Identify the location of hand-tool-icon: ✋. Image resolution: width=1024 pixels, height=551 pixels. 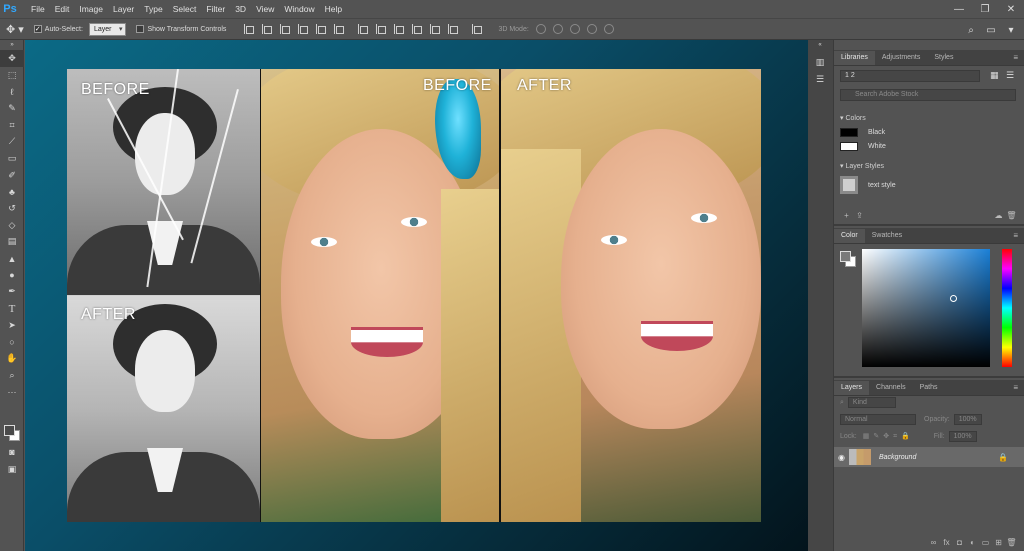
(12, 358).